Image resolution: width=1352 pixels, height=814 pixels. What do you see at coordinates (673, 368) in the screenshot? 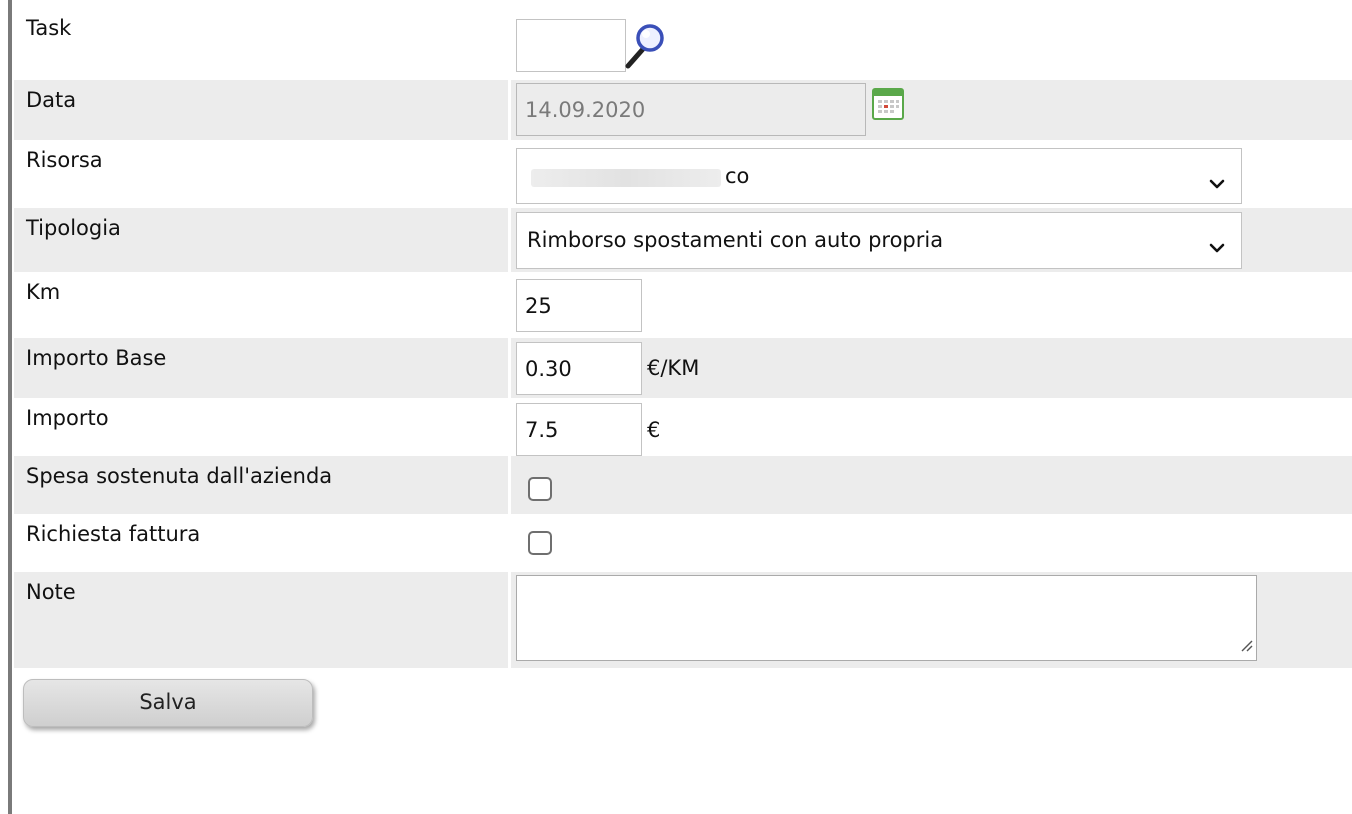
I see `importo-base-unit: €/KM` at bounding box center [673, 368].